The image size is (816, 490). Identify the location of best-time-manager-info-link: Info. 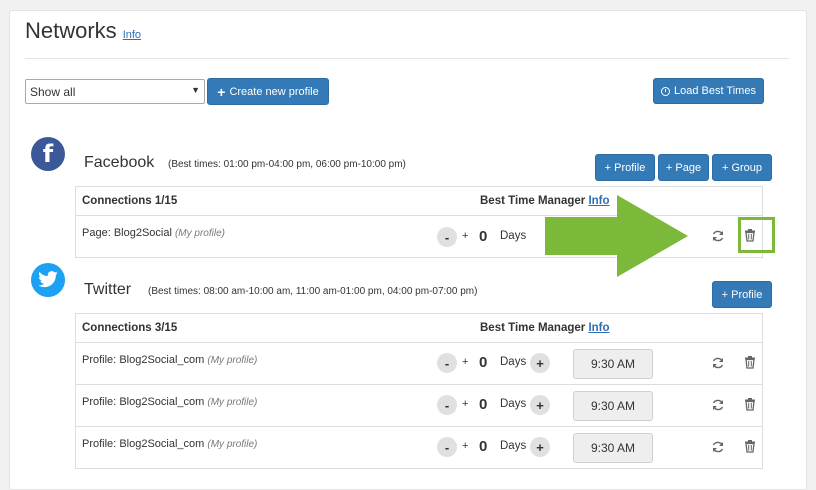
(598, 328).